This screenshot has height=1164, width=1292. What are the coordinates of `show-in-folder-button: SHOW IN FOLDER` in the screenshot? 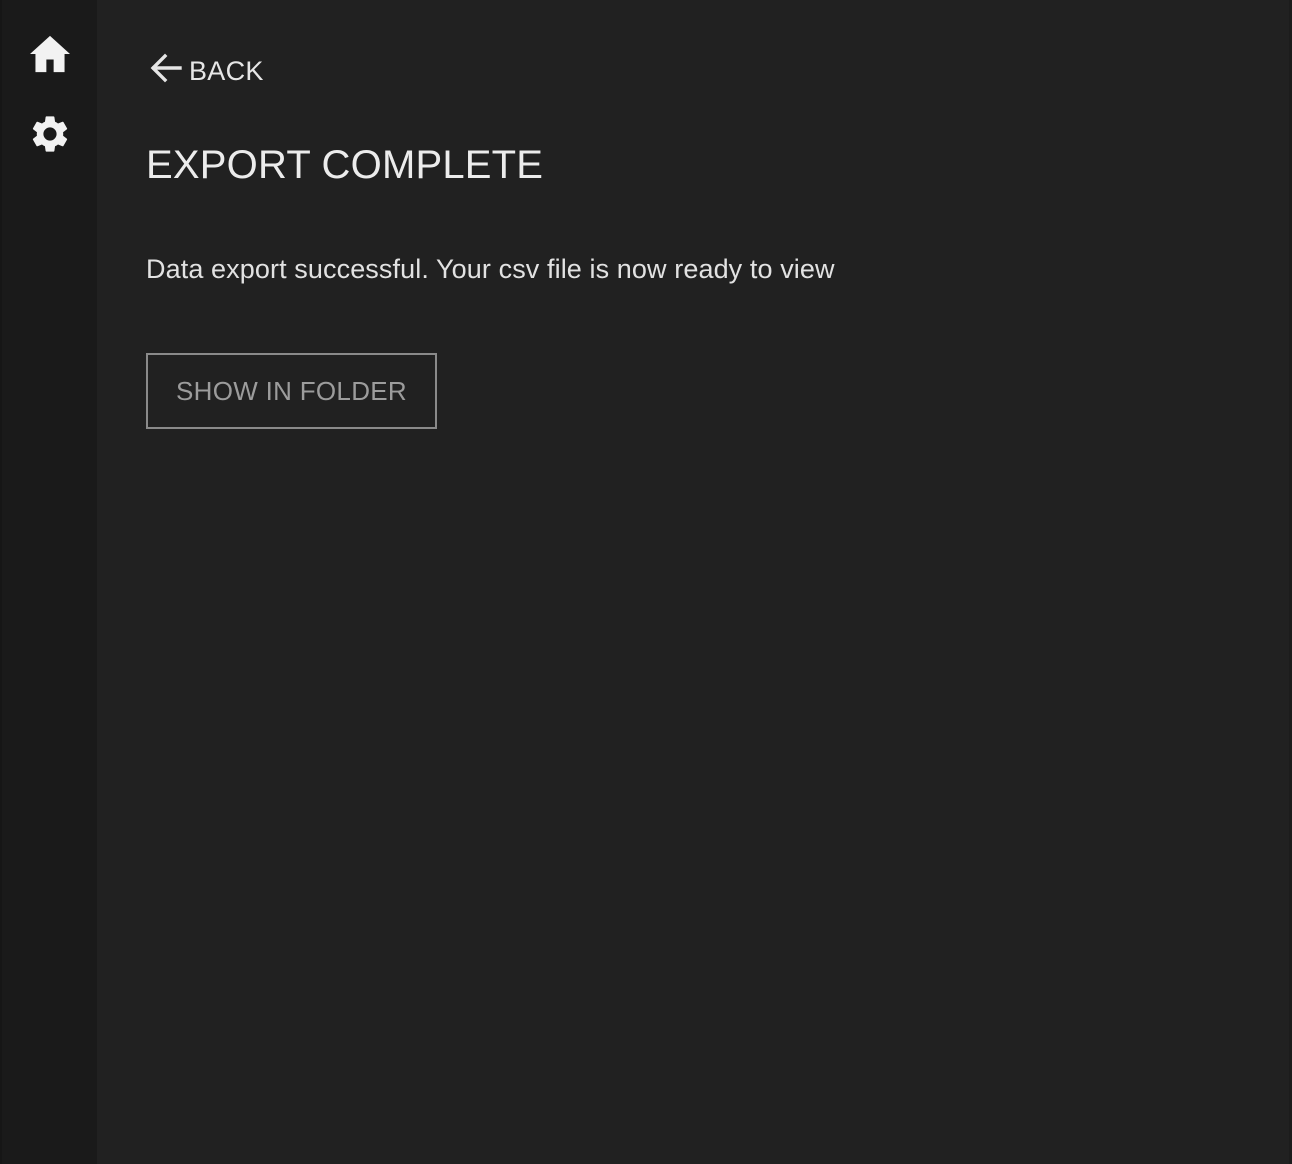 It's located at (291, 391).